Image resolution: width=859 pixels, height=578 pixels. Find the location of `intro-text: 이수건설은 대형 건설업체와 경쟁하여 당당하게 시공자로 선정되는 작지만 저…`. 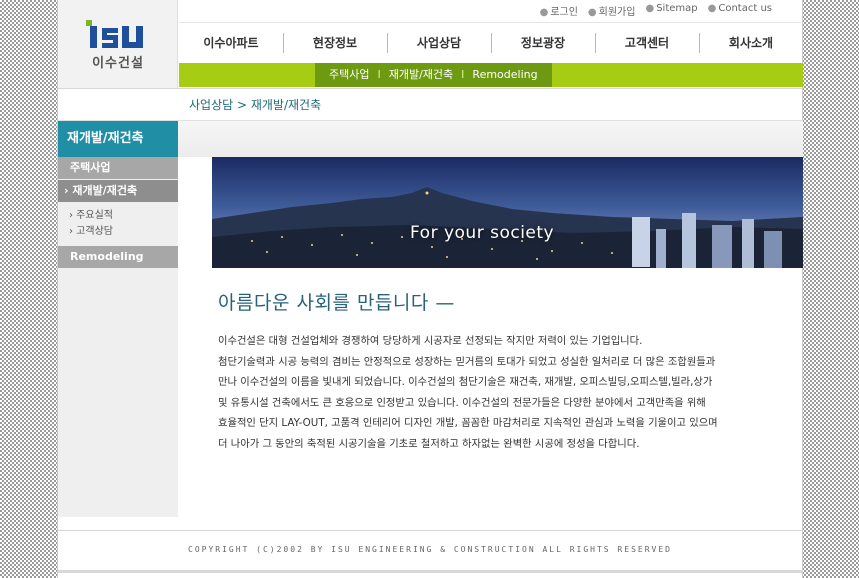

intro-text: 이수건설은 대형 건설업체와 경쟁하여 당당하게 시공자로 선정되는 작지만 저… is located at coordinates (498, 392).